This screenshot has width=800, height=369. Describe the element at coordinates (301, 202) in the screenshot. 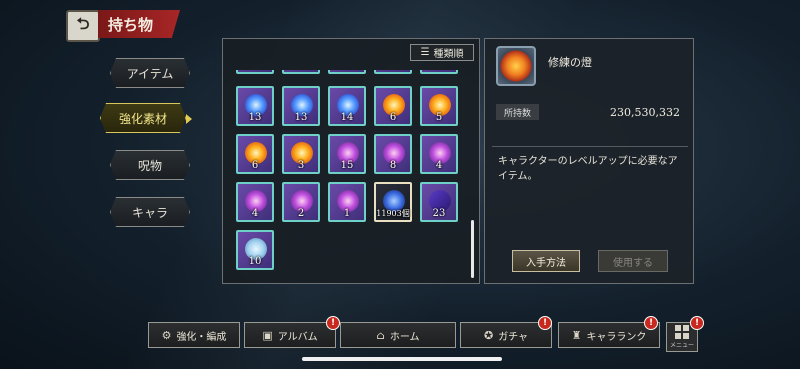

I see `item-tile: 2` at that location.